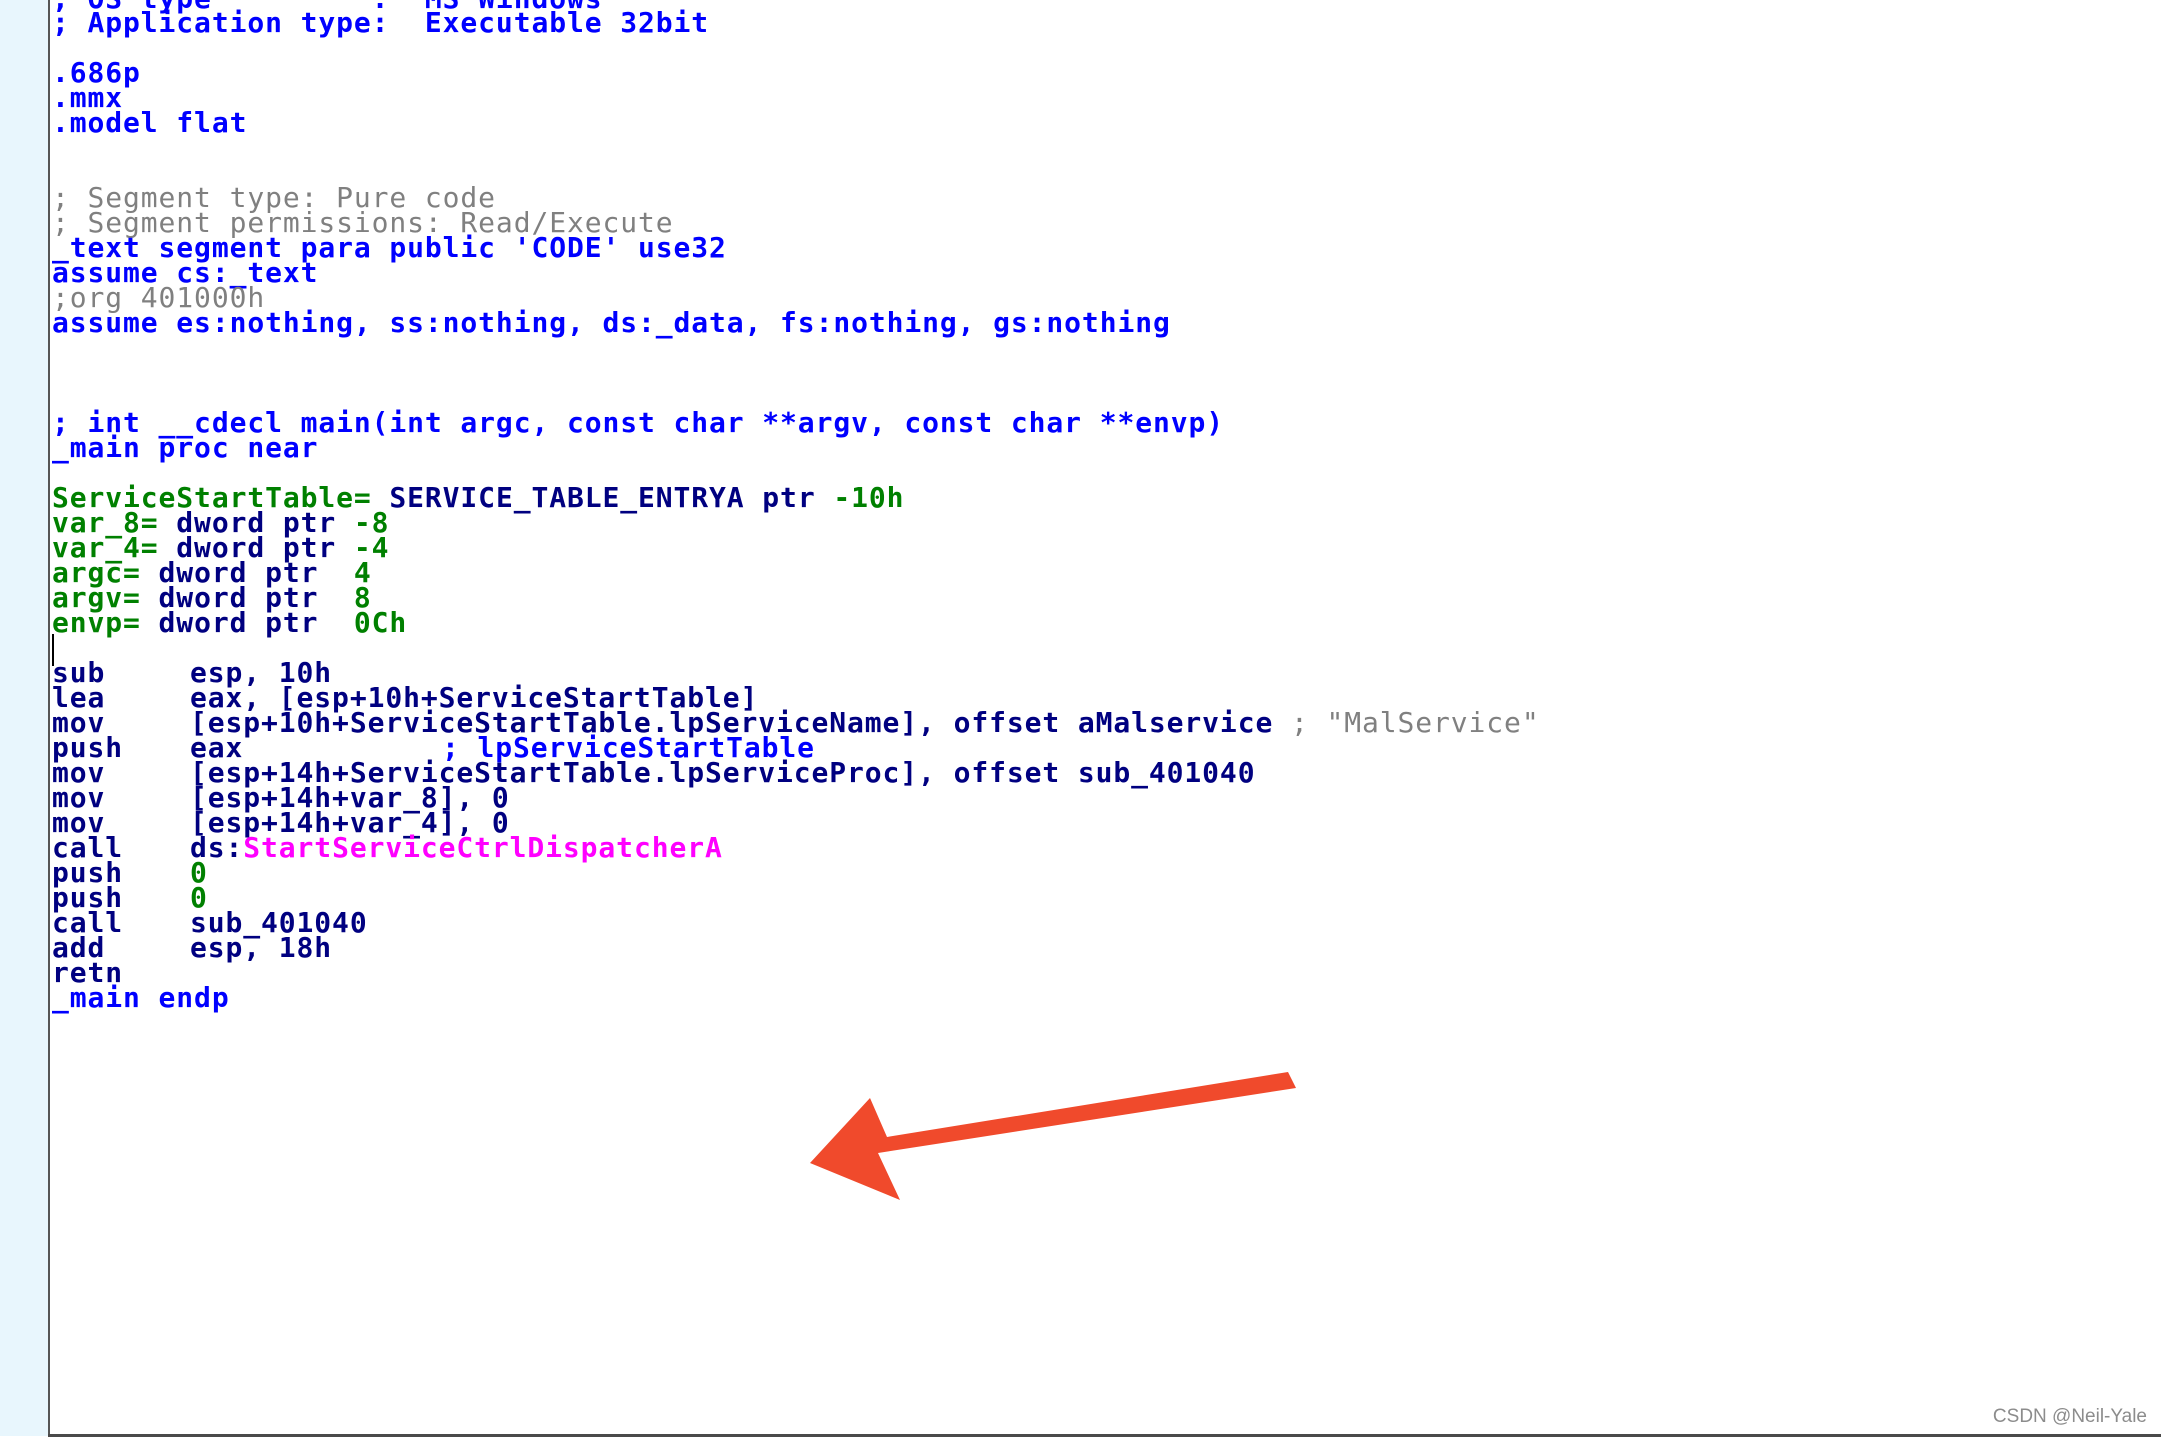 Image resolution: width=2161 pixels, height=1440 pixels. I want to click on listing-bottom-border, so click(1104, 1435).